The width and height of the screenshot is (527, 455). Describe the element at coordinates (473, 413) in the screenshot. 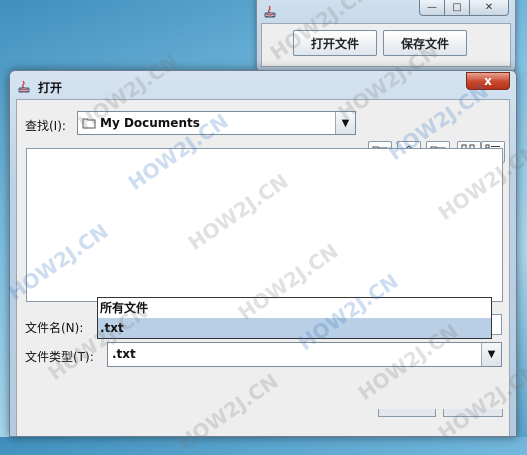

I see `cancel-button-partial` at that location.